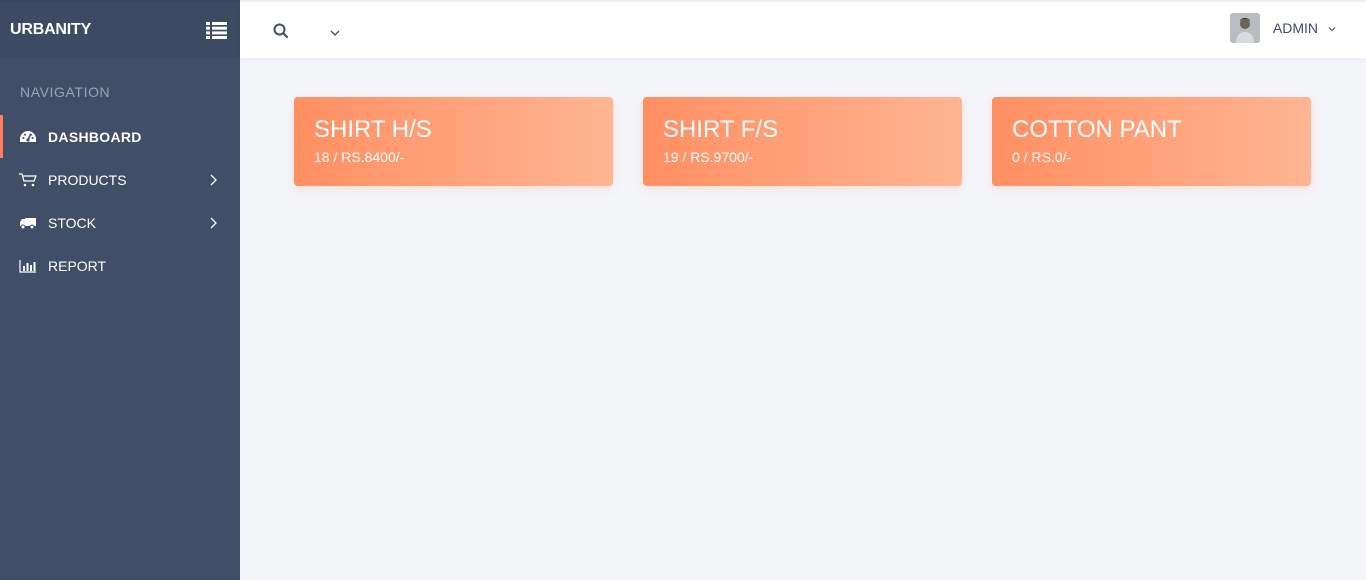 The image size is (1366, 580). What do you see at coordinates (28, 223) in the screenshot?
I see `truck-icon` at bounding box center [28, 223].